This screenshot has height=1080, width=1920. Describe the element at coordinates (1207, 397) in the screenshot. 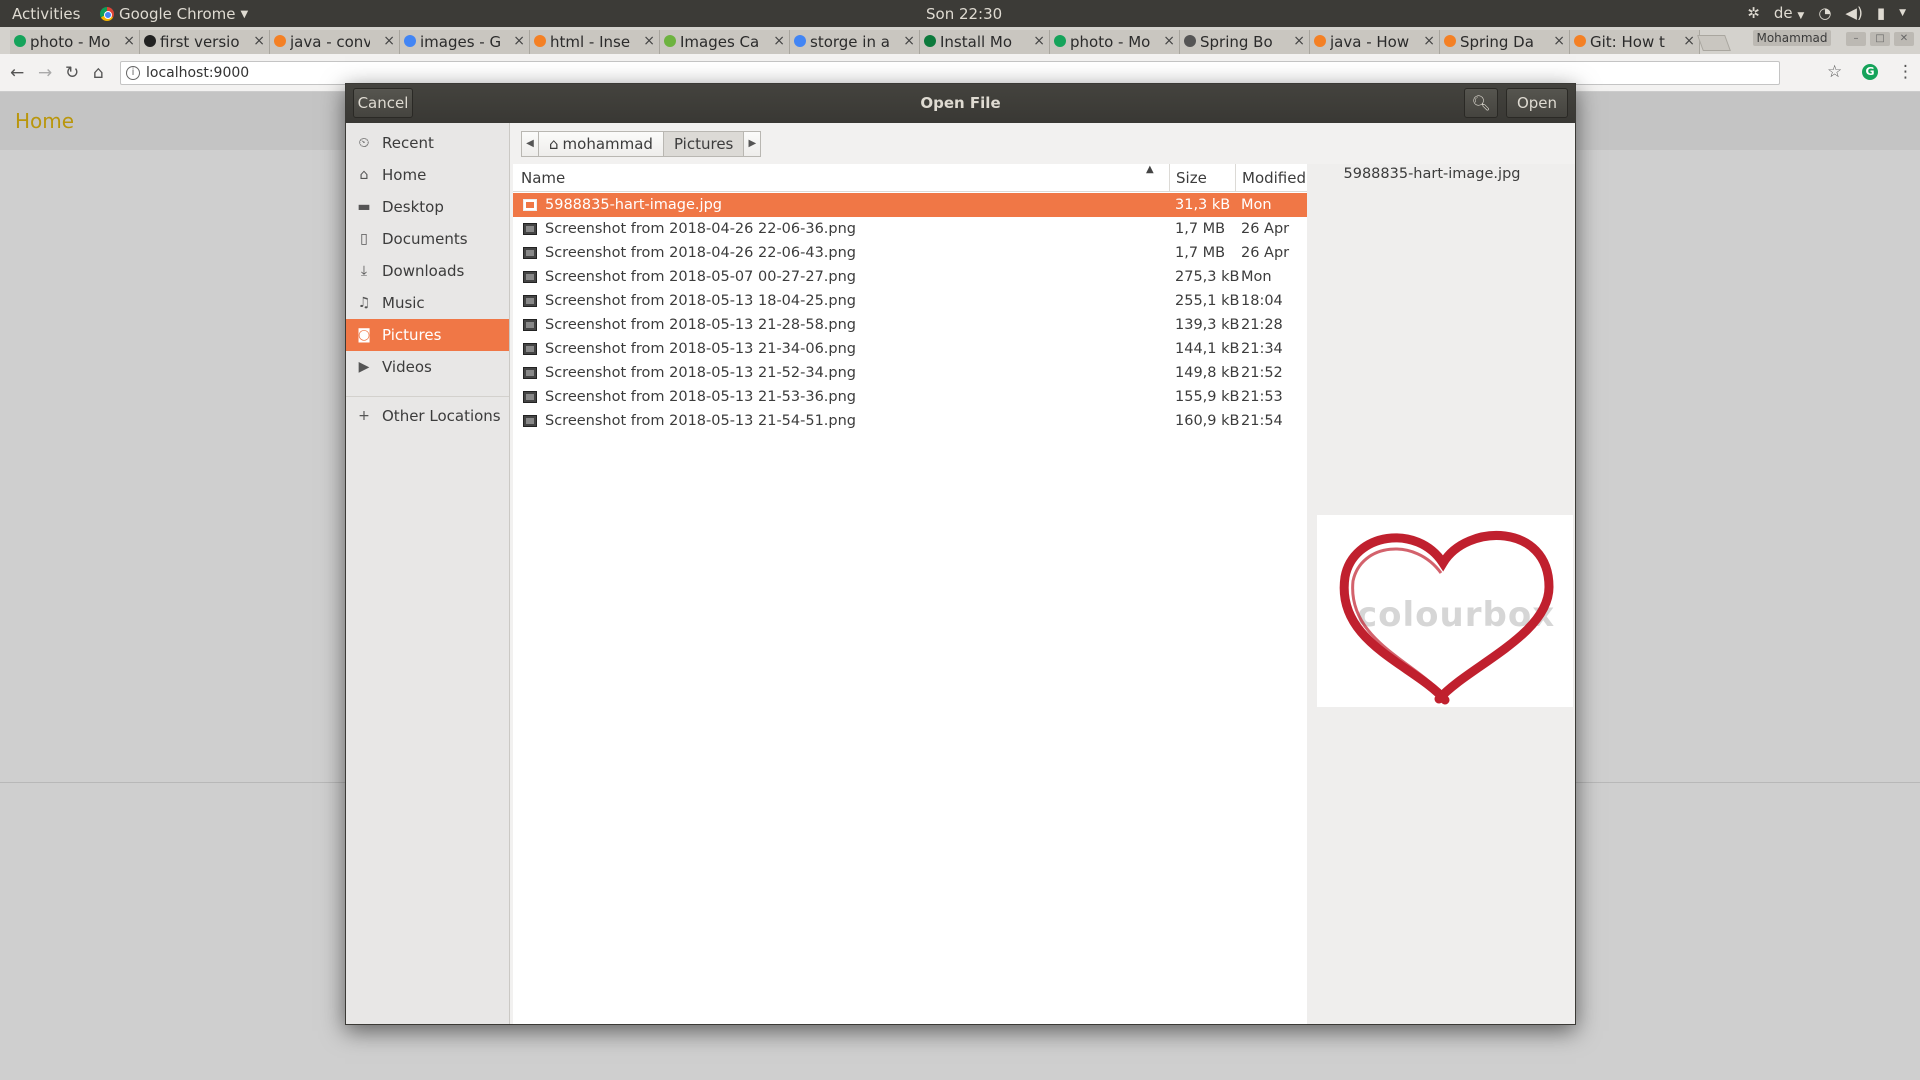

I see `file-size: 155,9 kB` at that location.